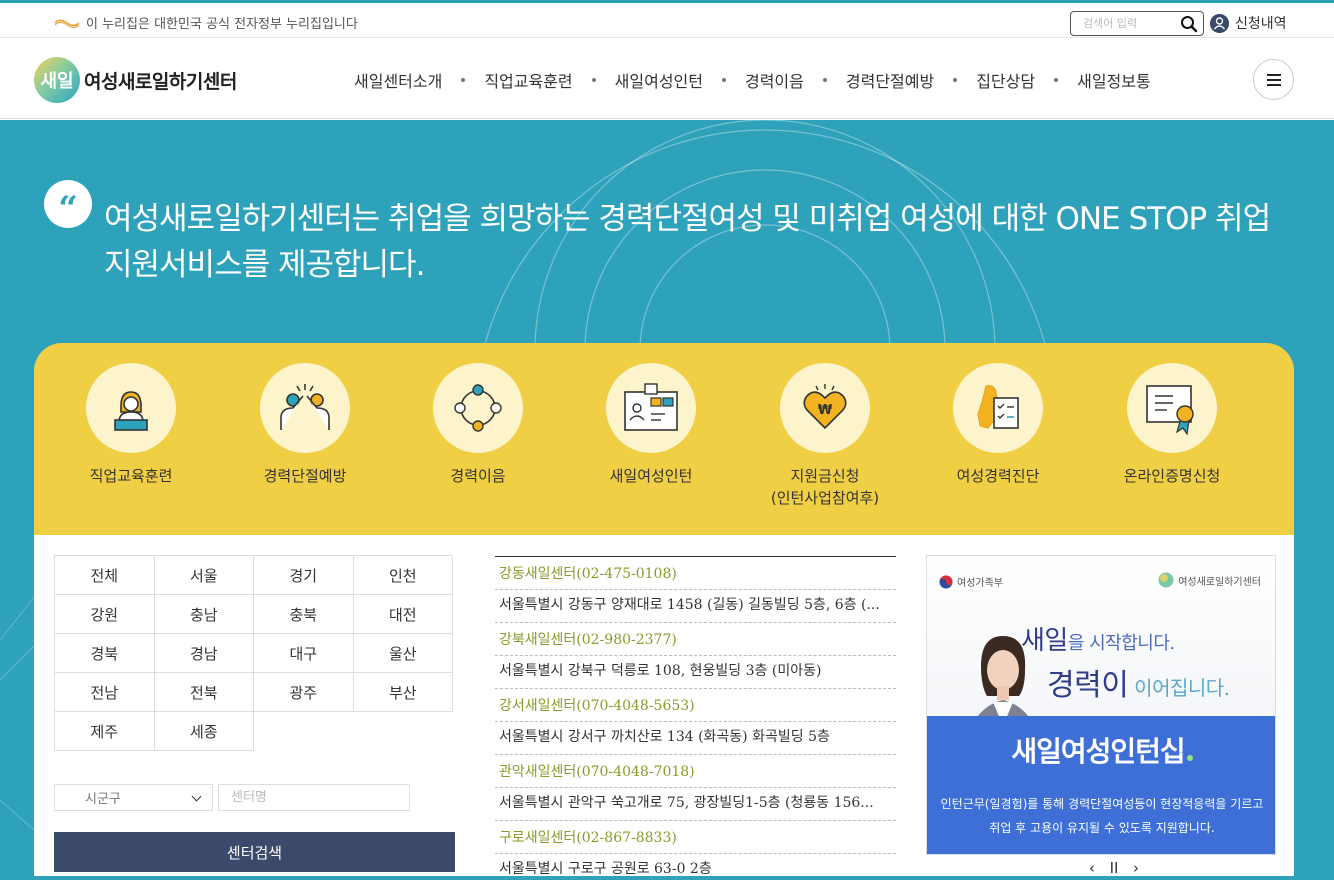  I want to click on region-tab: 서울, so click(204, 575).